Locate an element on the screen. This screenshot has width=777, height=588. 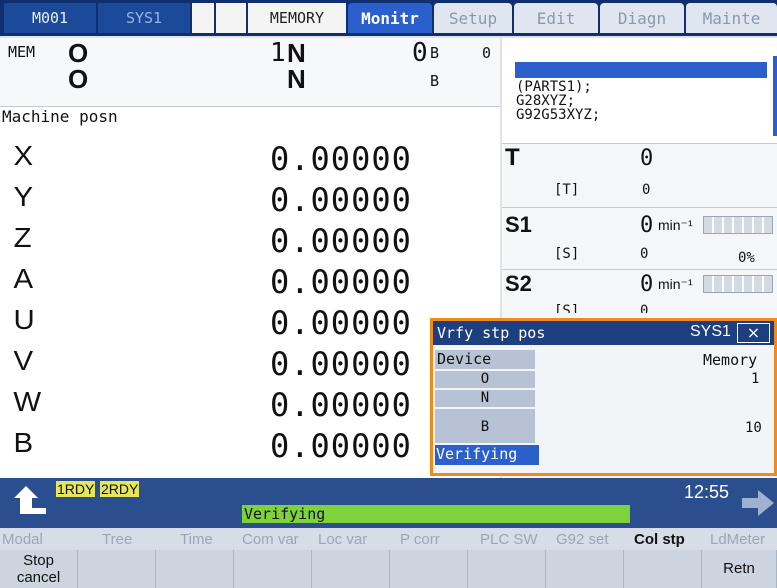
axis-u-label: U is located at coordinates (24, 319).